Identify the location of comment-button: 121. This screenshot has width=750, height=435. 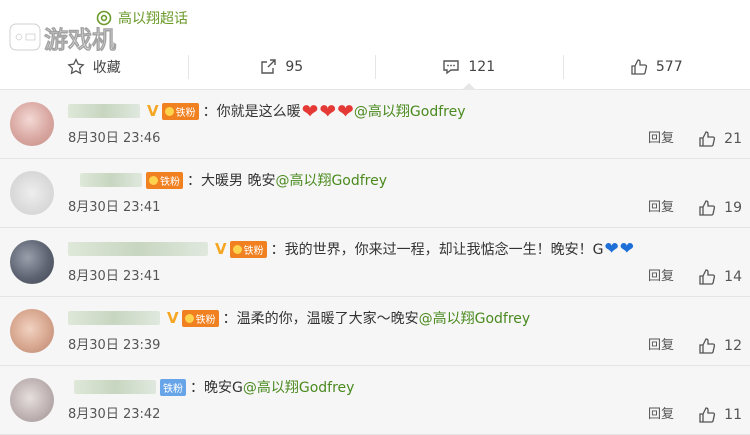
(469, 67).